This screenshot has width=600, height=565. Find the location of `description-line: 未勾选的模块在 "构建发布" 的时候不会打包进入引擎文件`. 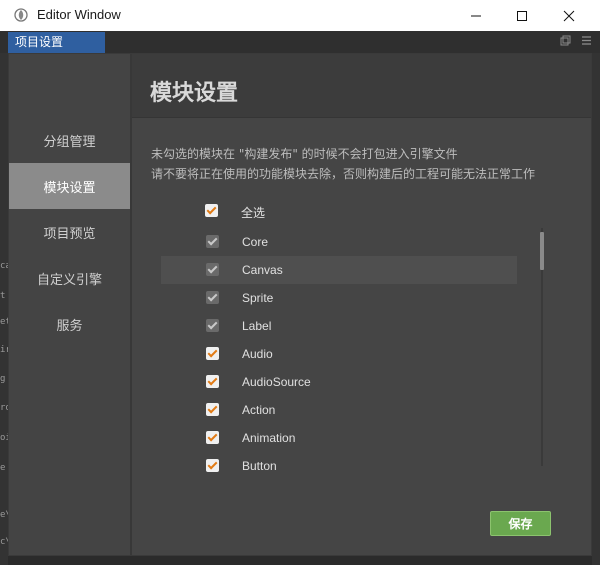

description-line: 未勾选的模块在 "构建发布" 的时候不会打包进入引擎文件 is located at coordinates (304, 154).